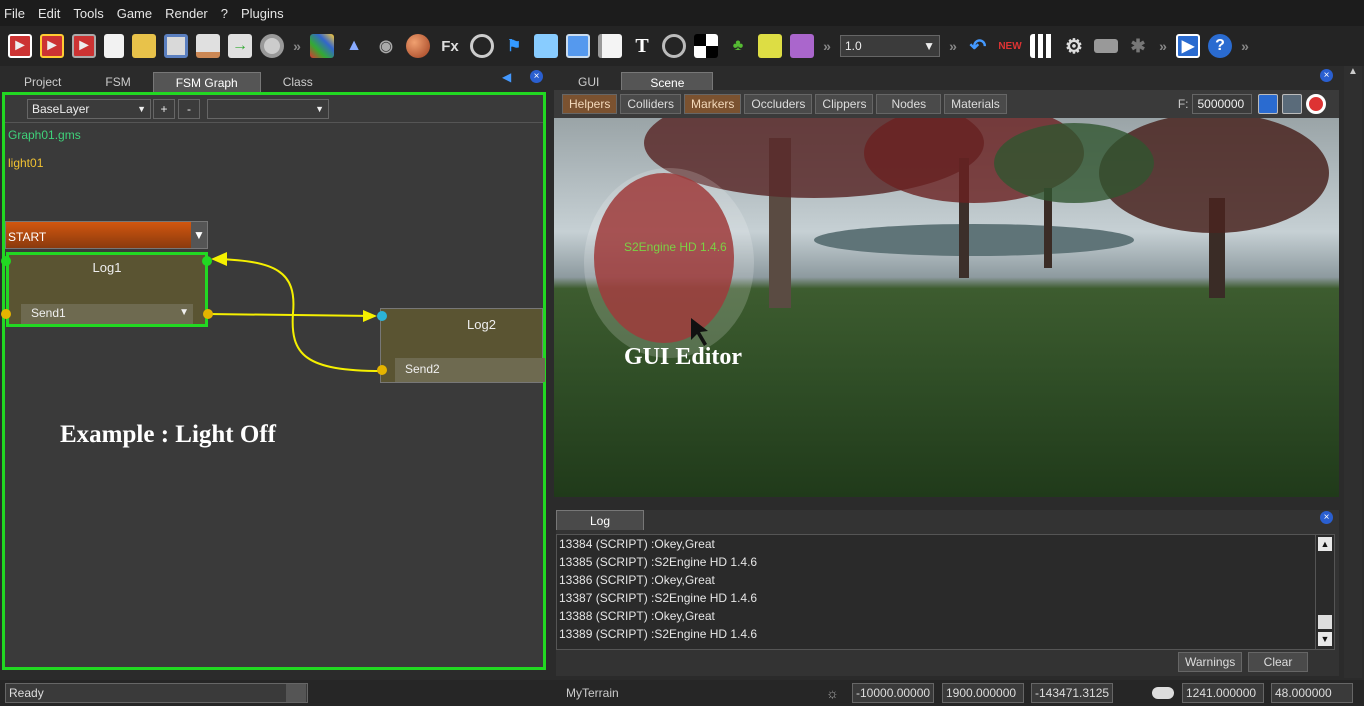  I want to click on materials-button: Materials, so click(975, 104).